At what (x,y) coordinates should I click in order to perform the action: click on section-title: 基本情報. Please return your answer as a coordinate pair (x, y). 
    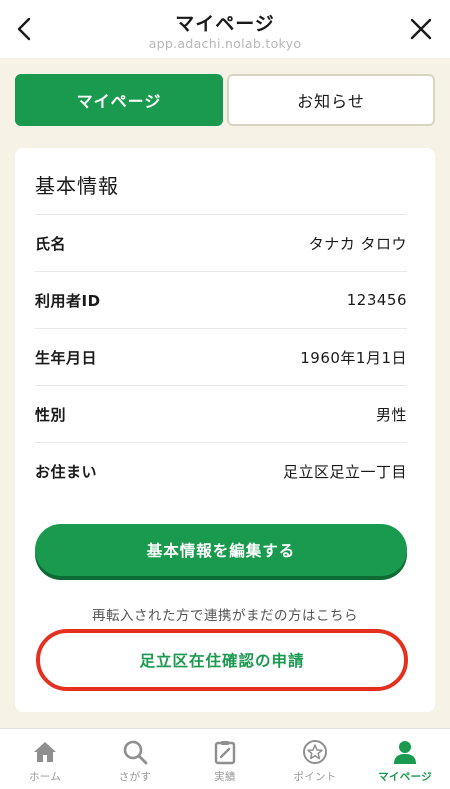
    Looking at the image, I should click on (77, 186).